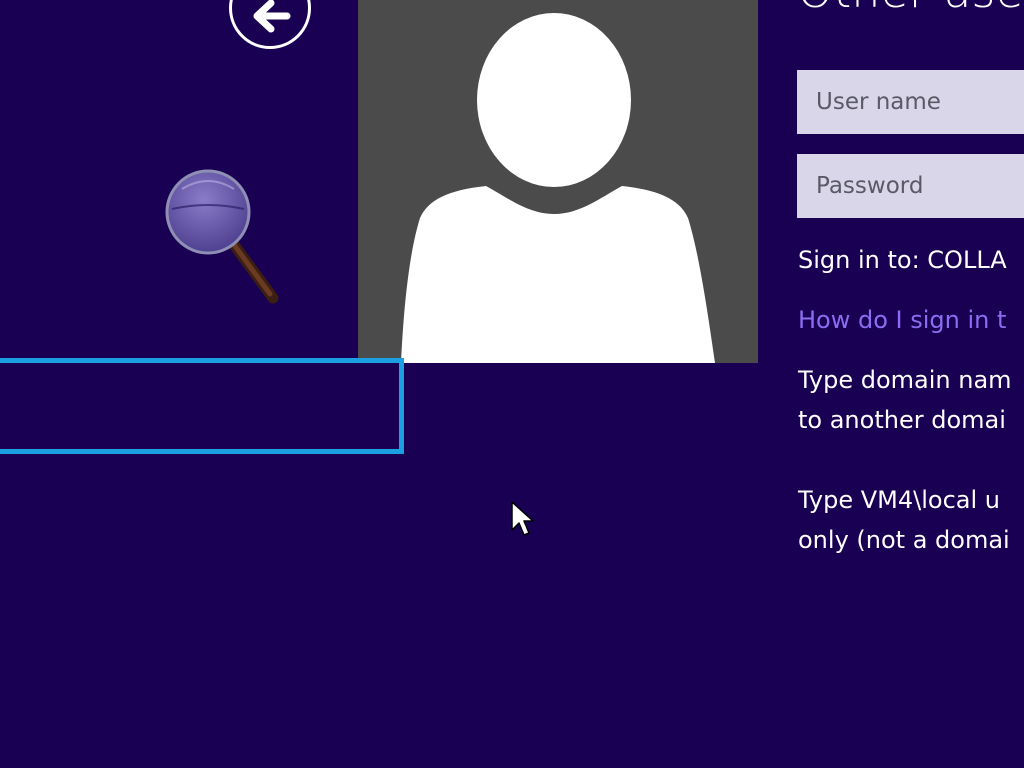  Describe the element at coordinates (905, 380) in the screenshot. I see `domain-hint-line-1: Type domain nam` at that location.